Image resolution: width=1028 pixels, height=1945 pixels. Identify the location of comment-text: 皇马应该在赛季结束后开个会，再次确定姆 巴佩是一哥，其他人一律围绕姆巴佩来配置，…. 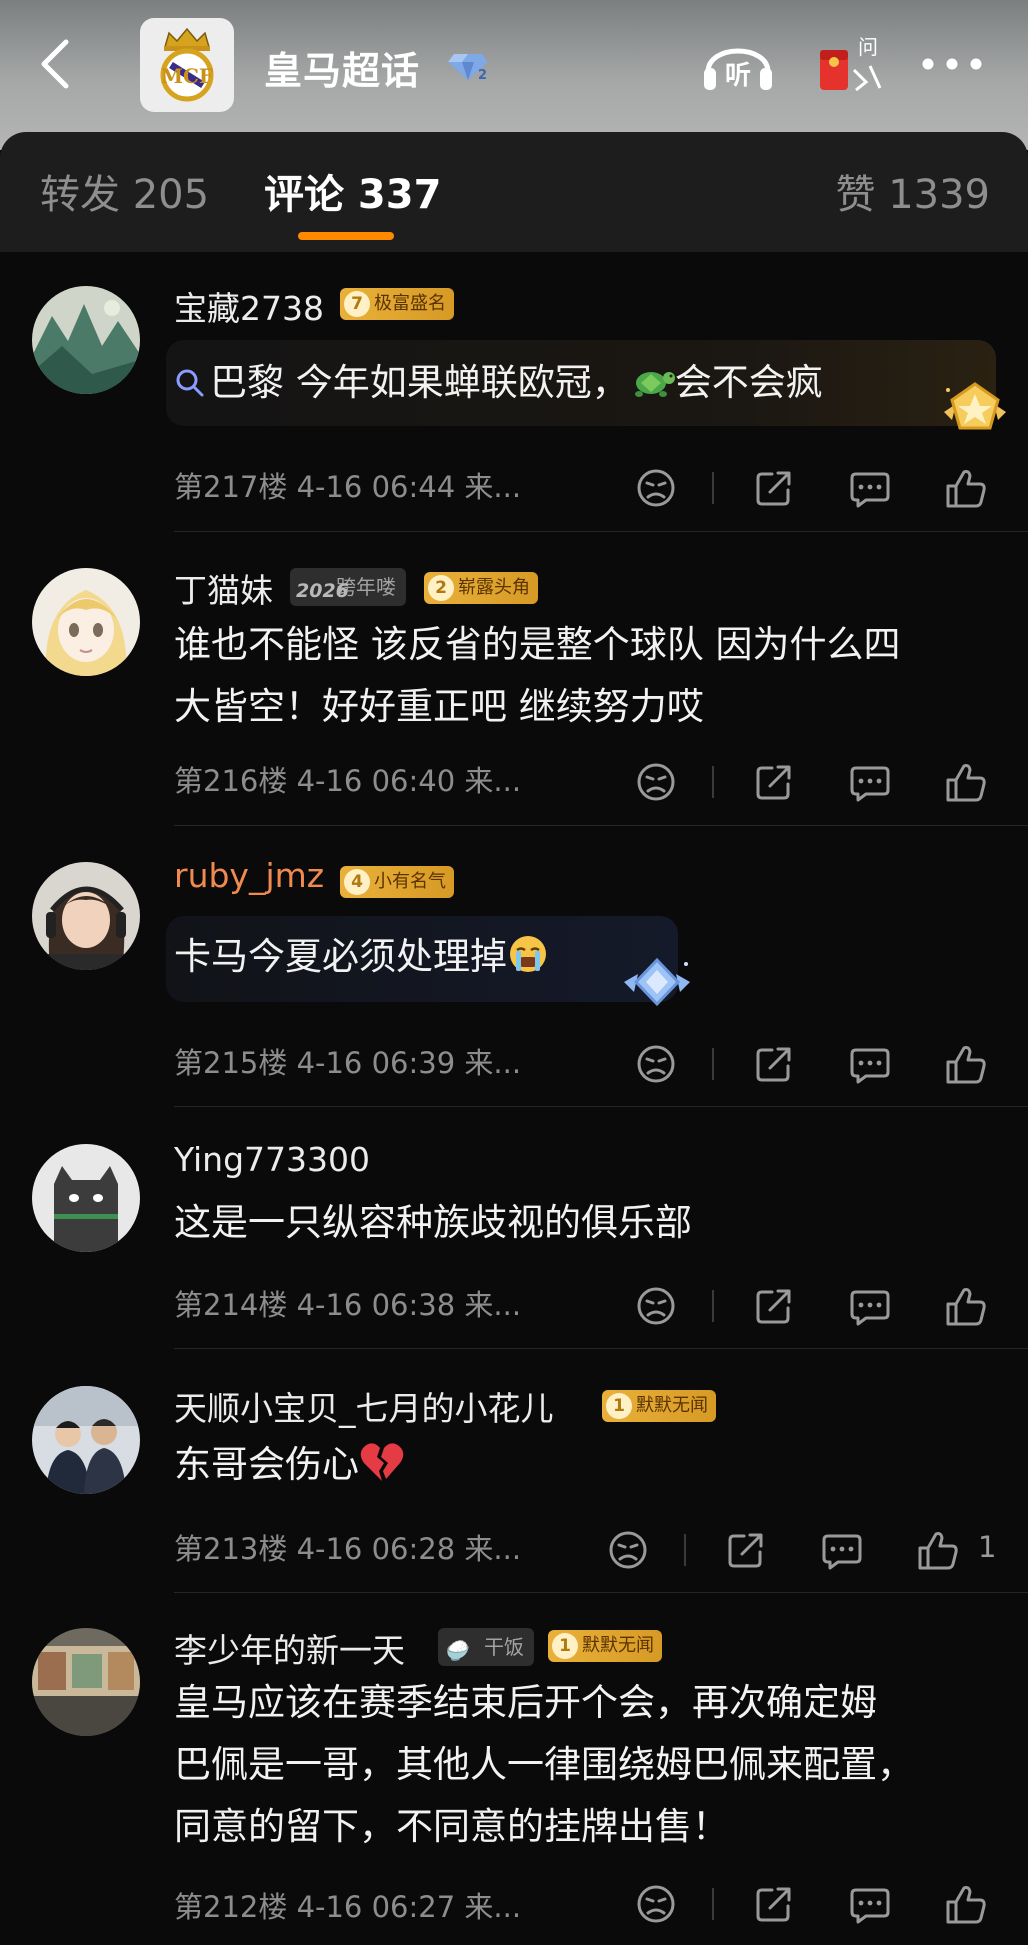
(594, 1765).